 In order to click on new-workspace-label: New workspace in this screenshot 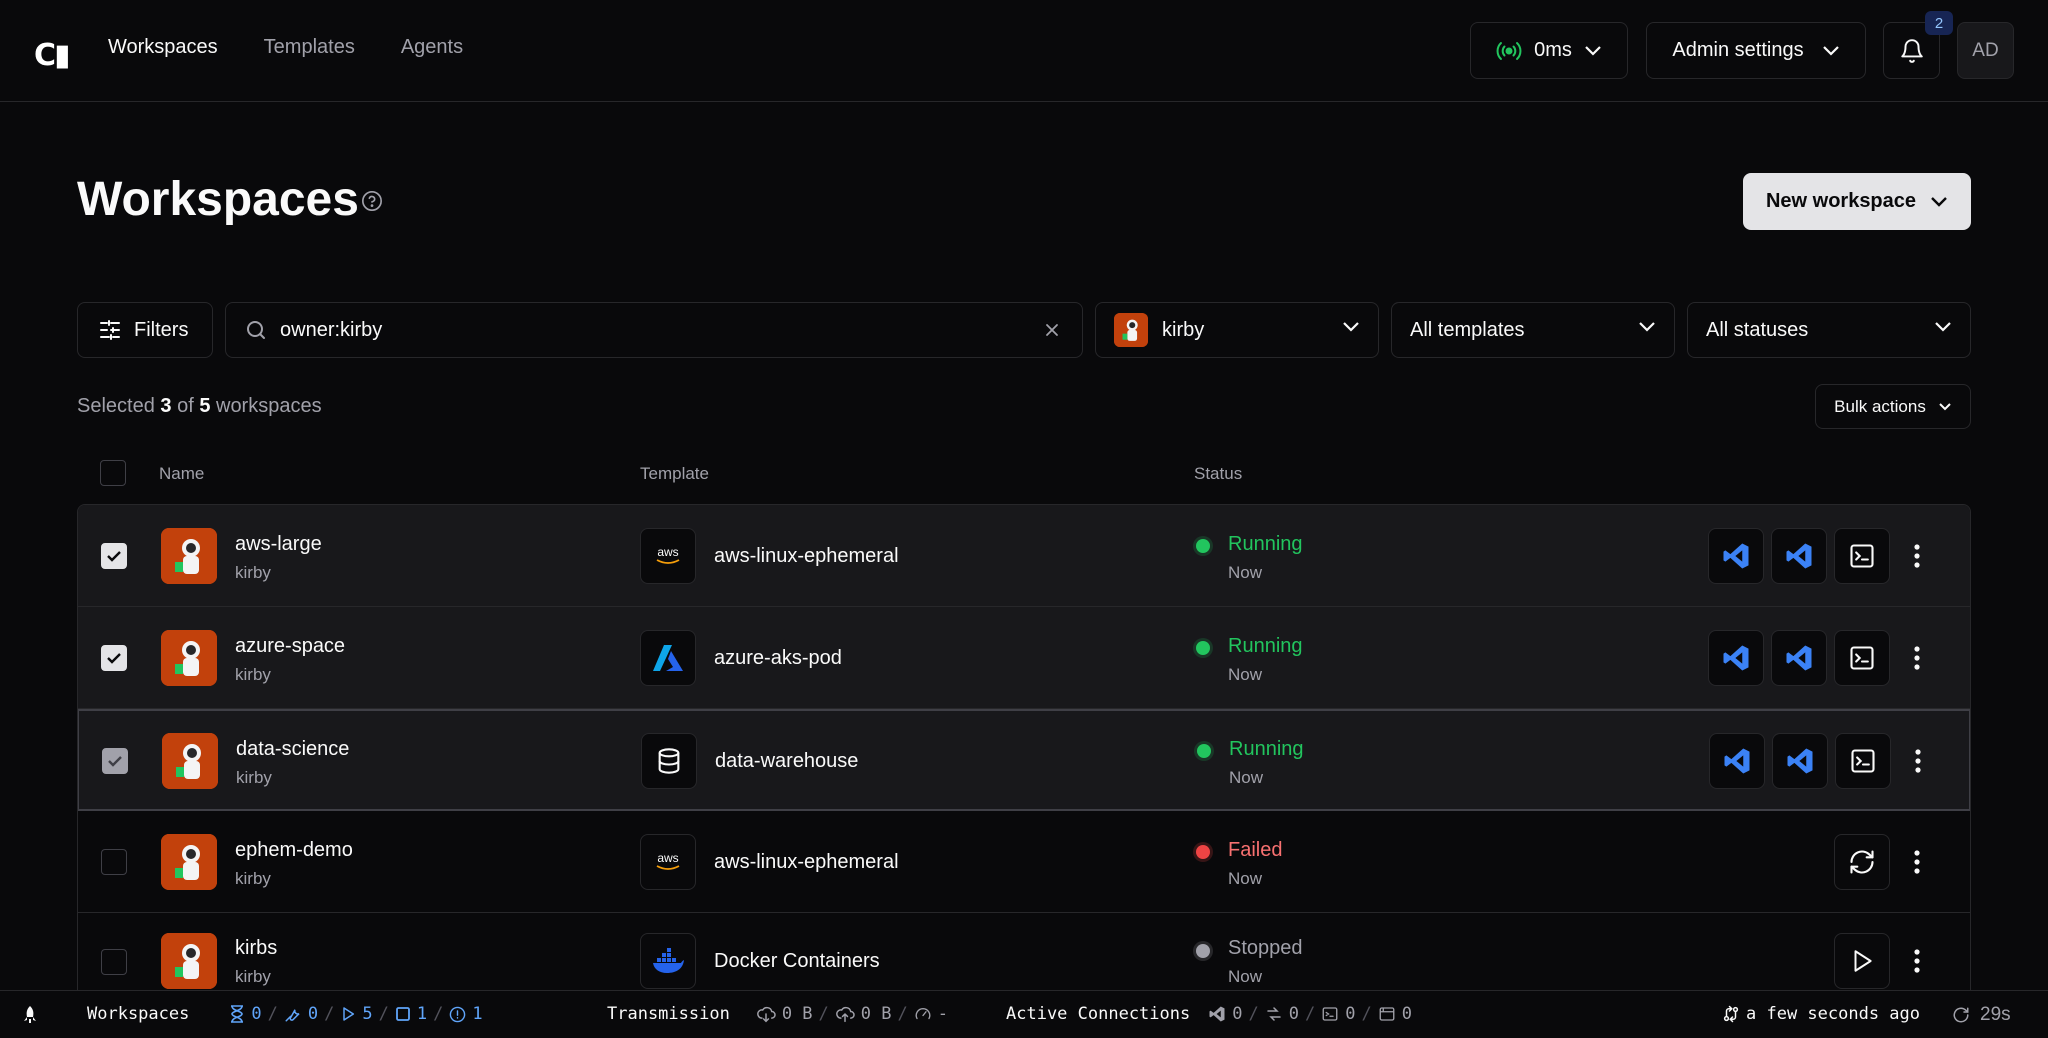, I will do `click(1841, 201)`.